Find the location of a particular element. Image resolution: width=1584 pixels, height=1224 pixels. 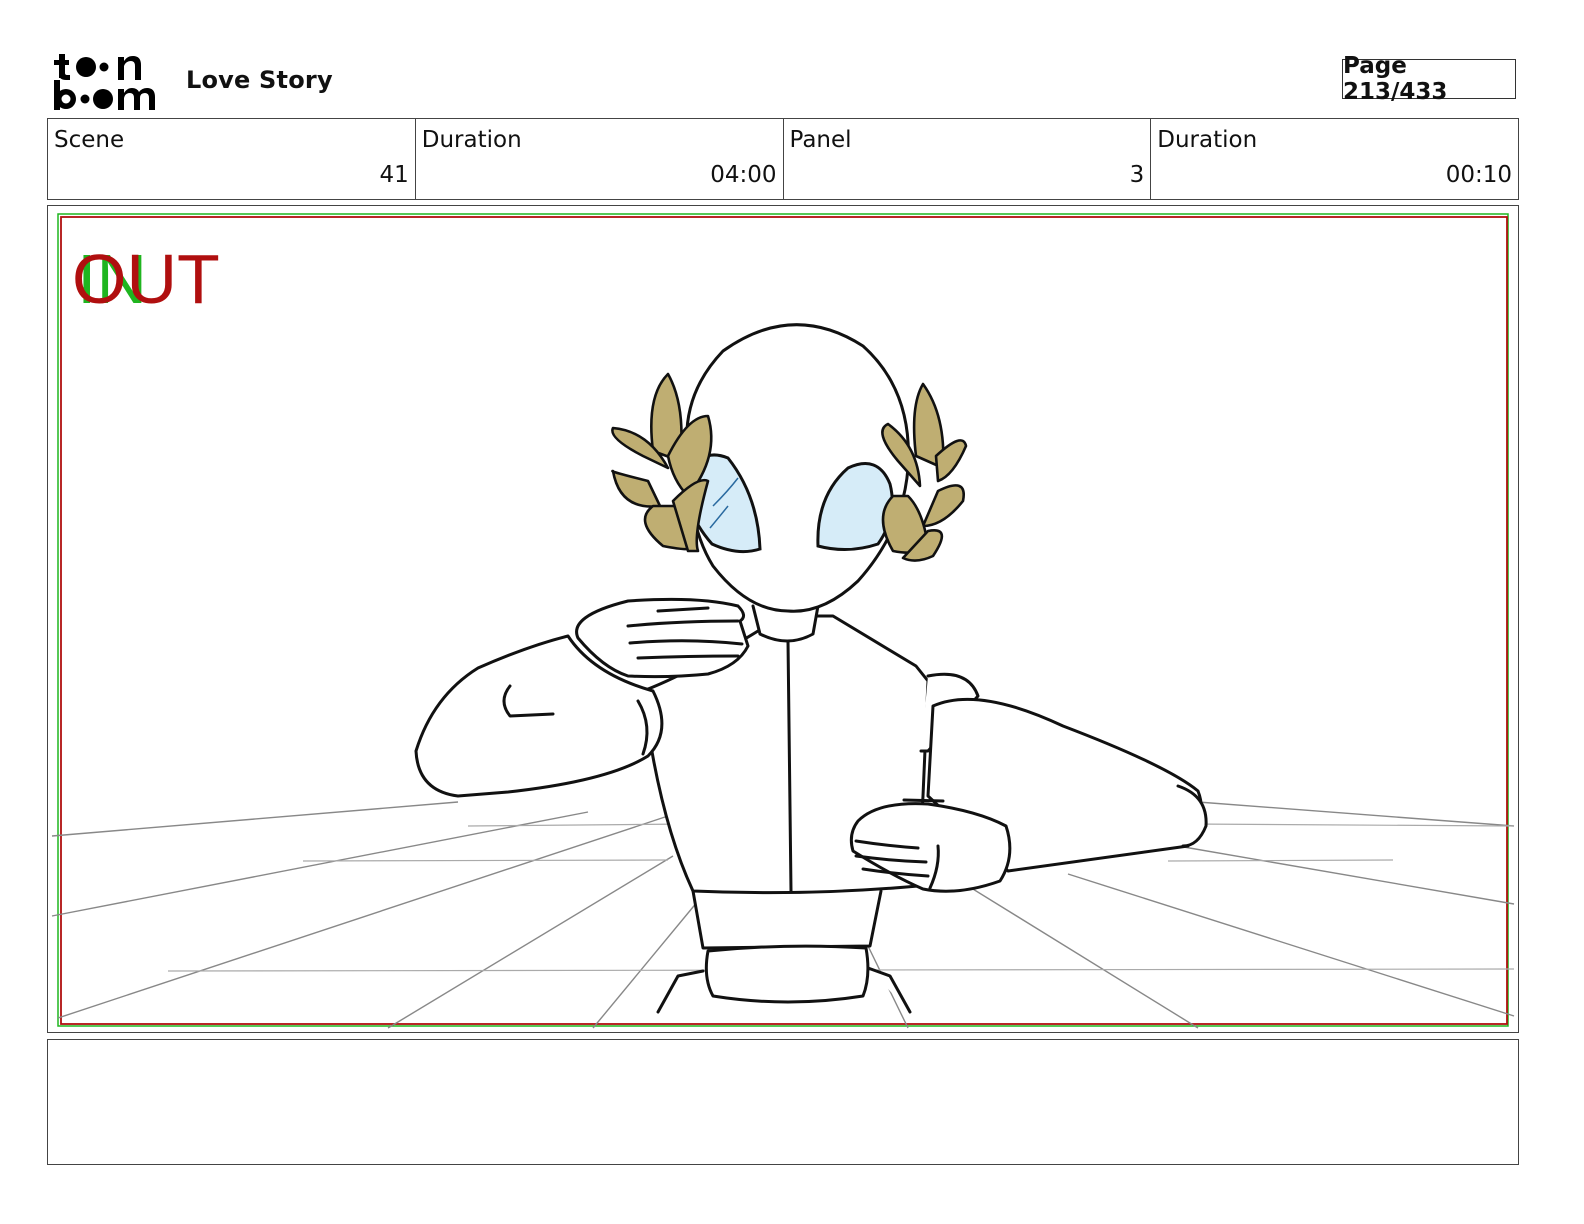

out-mark: OUT is located at coordinates (146, 279).